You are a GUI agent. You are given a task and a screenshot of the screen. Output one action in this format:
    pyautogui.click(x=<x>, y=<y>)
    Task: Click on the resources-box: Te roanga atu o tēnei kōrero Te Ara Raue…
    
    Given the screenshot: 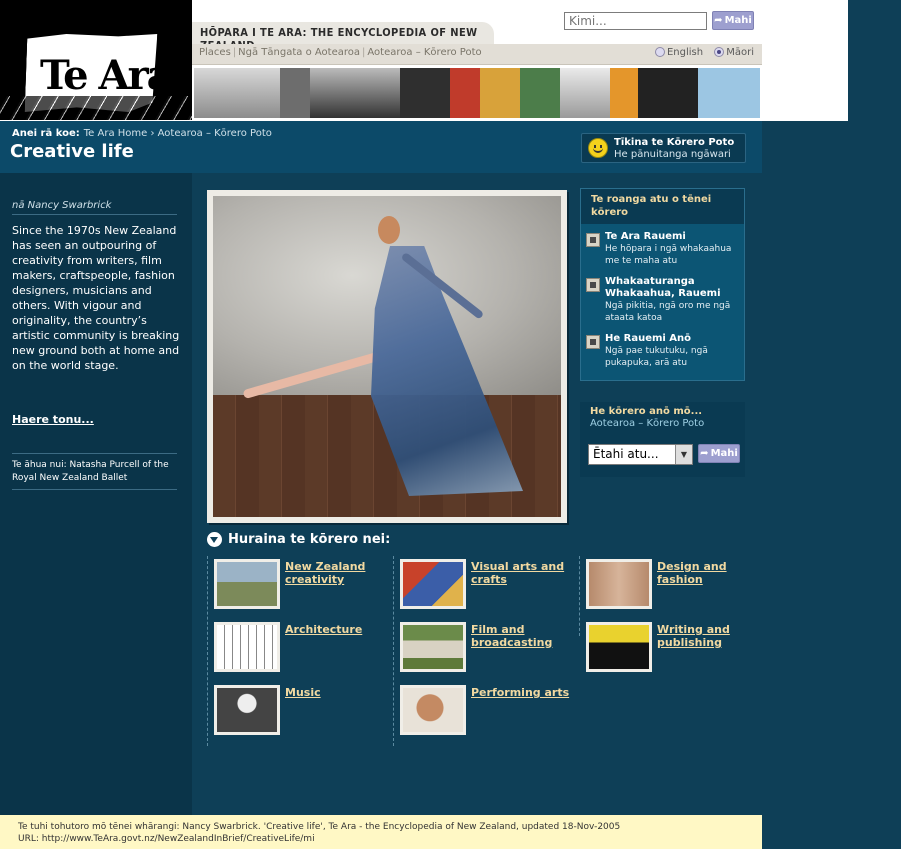 What is the action you would take?
    pyautogui.click(x=662, y=284)
    